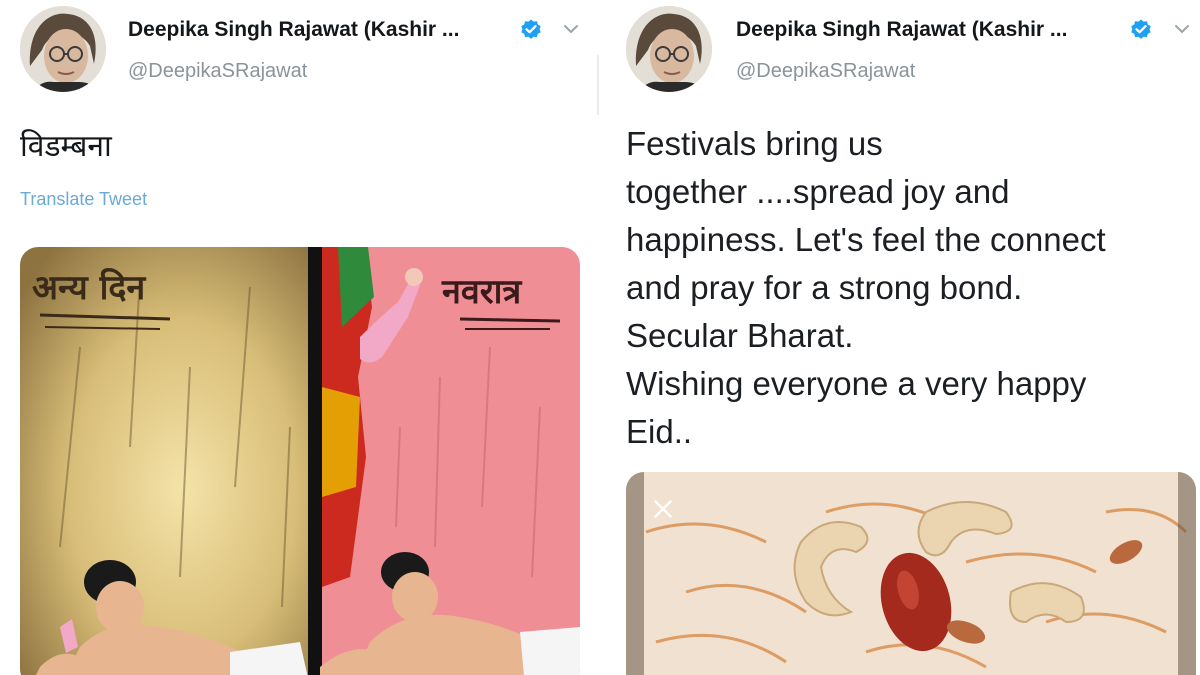 The width and height of the screenshot is (1200, 675). I want to click on sheer-khurma-photo, so click(911, 573).